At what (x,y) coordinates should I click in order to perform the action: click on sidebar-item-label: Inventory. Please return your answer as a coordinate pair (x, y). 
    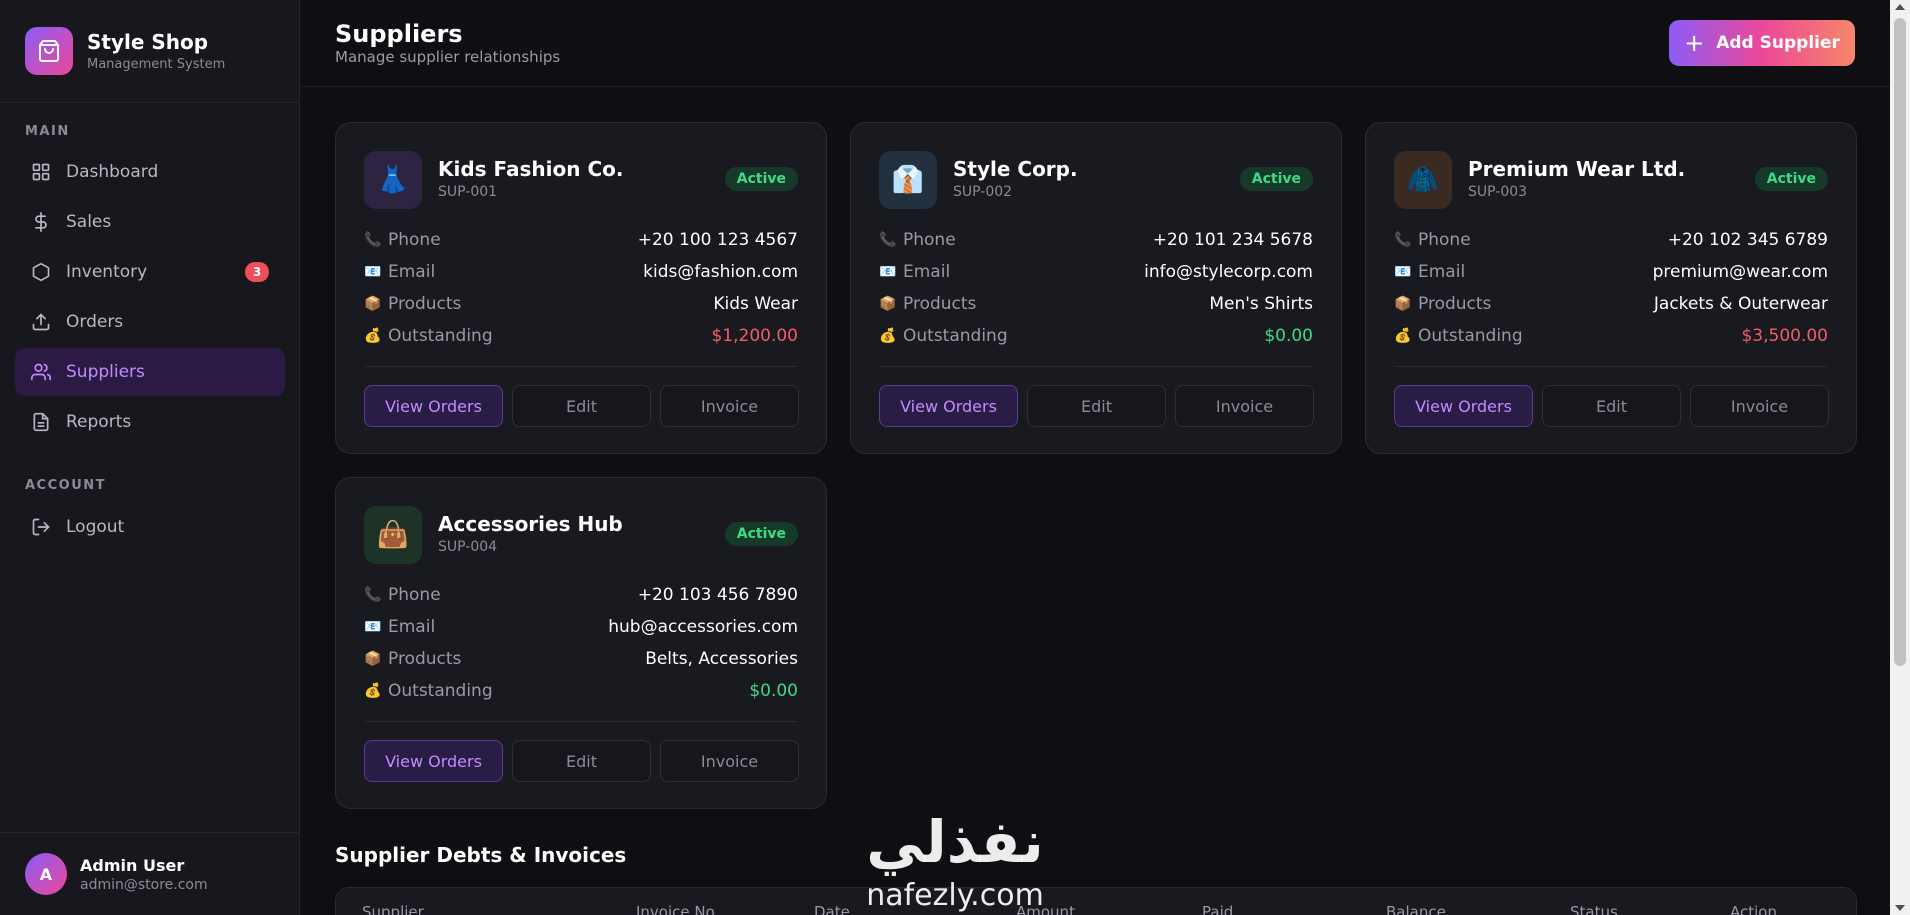
    Looking at the image, I should click on (107, 272).